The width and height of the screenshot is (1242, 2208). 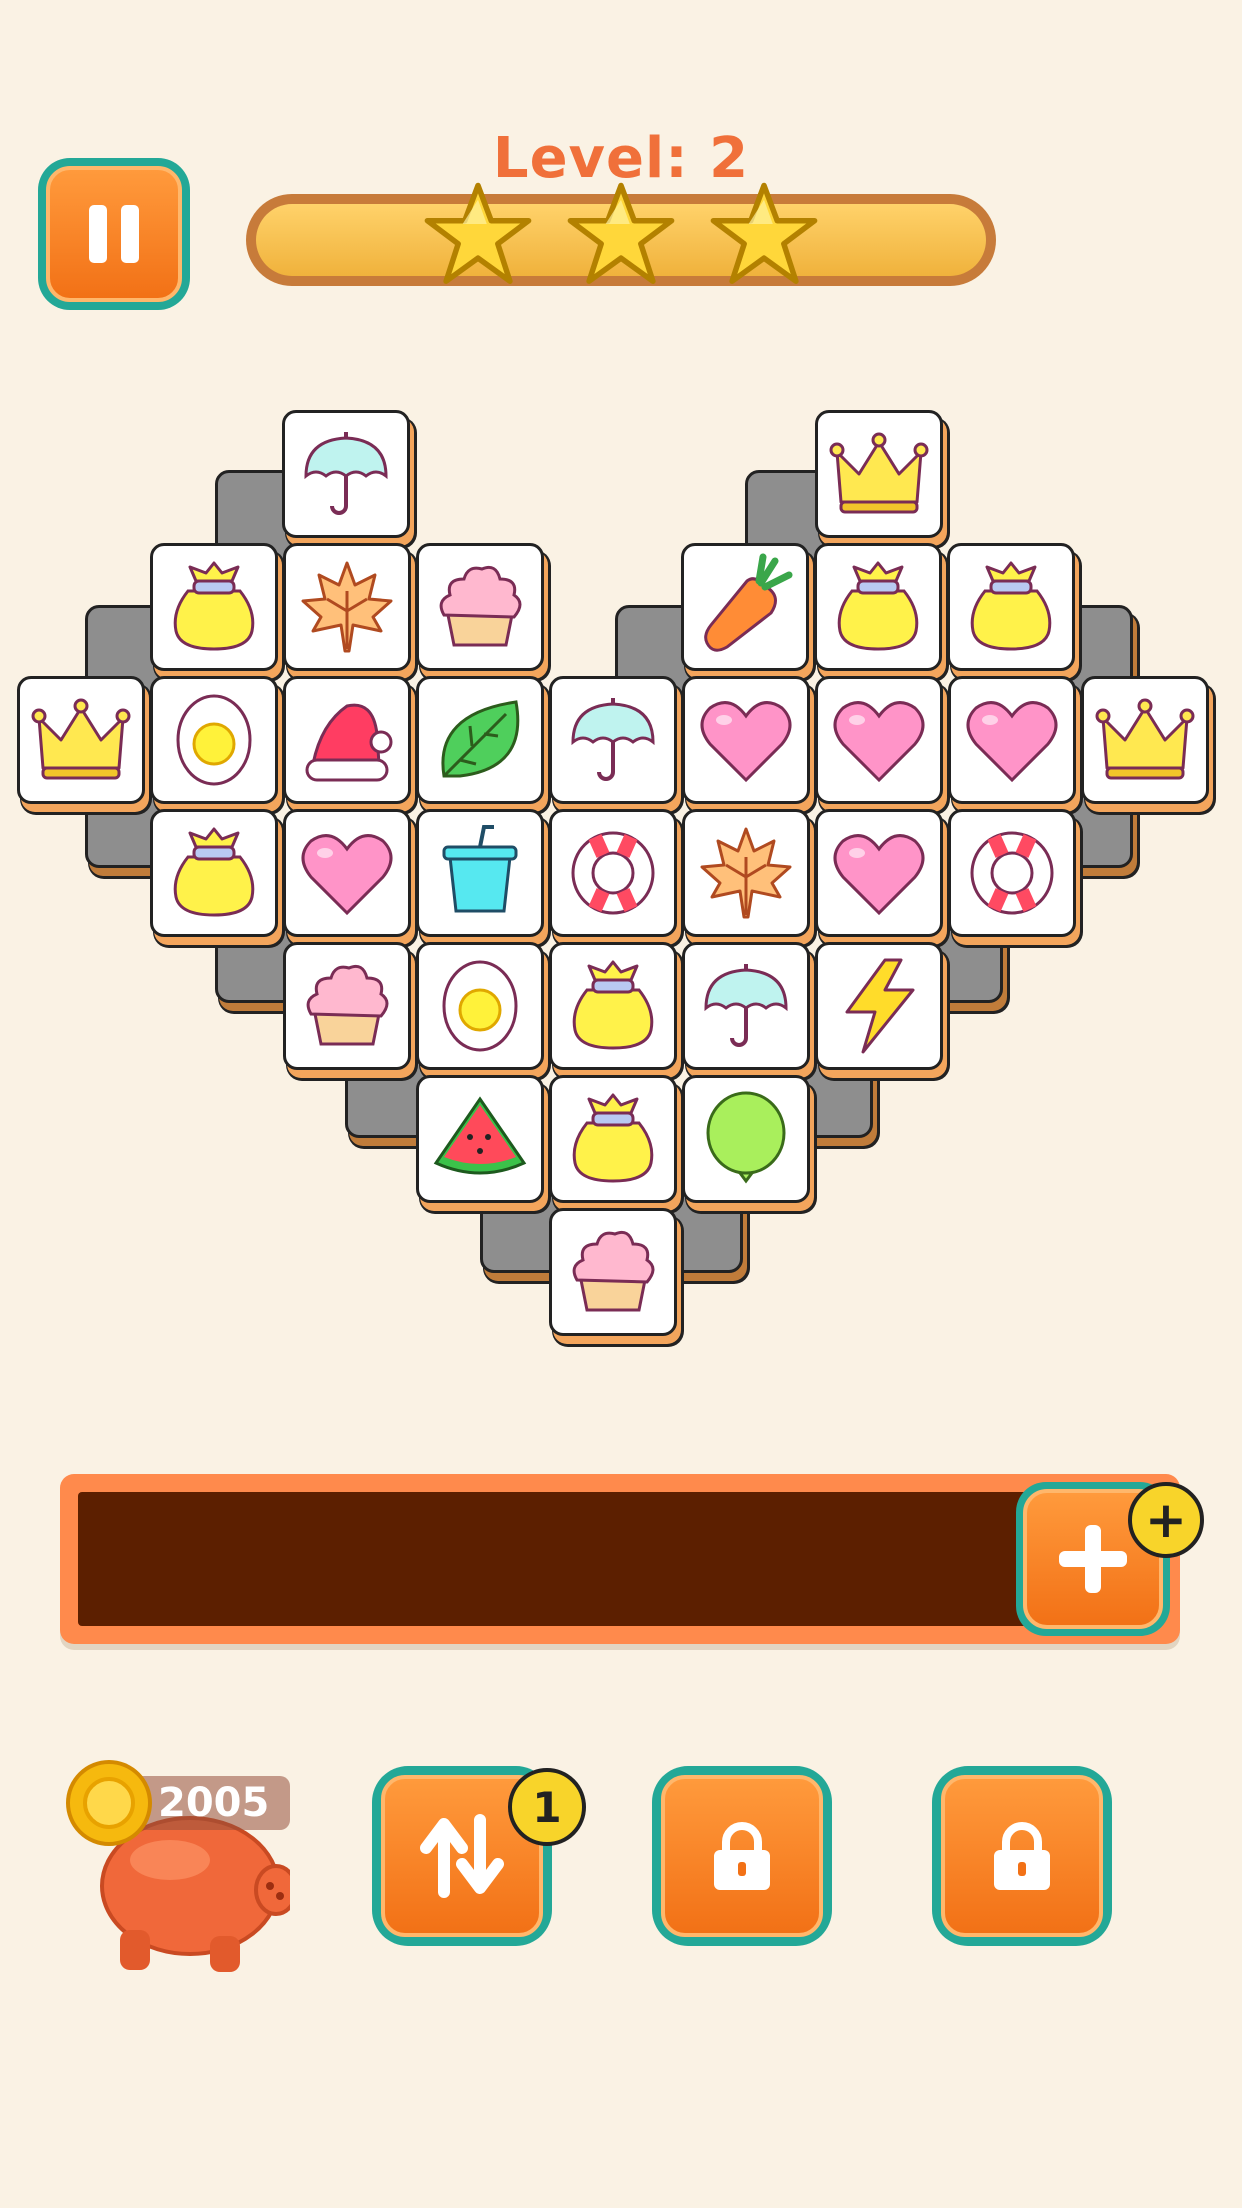 I want to click on tile-tray, so click(x=620, y=1559).